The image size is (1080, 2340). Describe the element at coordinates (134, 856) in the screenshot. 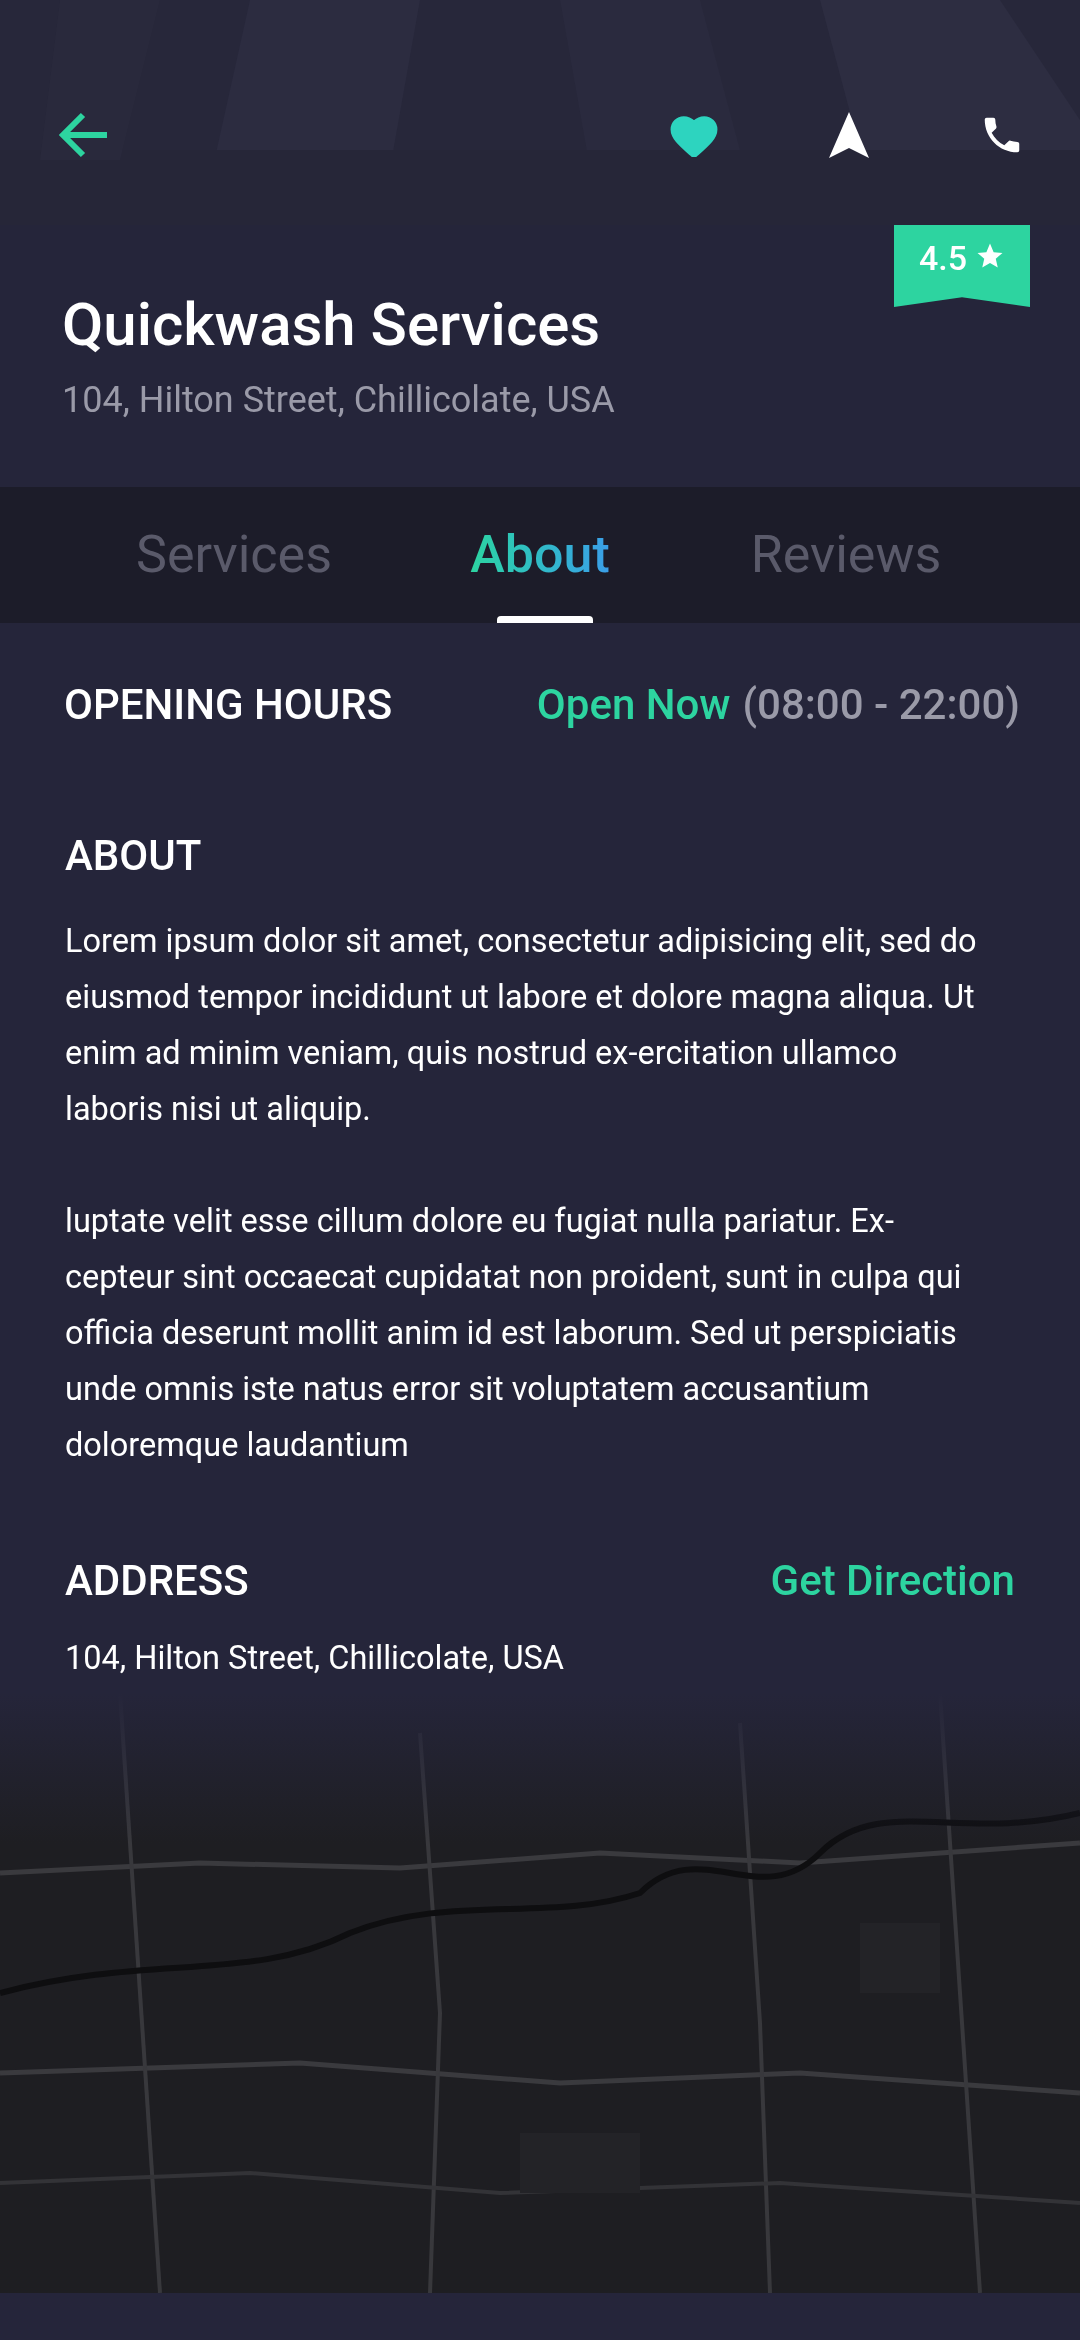

I see `section-heading: ABOUT` at that location.